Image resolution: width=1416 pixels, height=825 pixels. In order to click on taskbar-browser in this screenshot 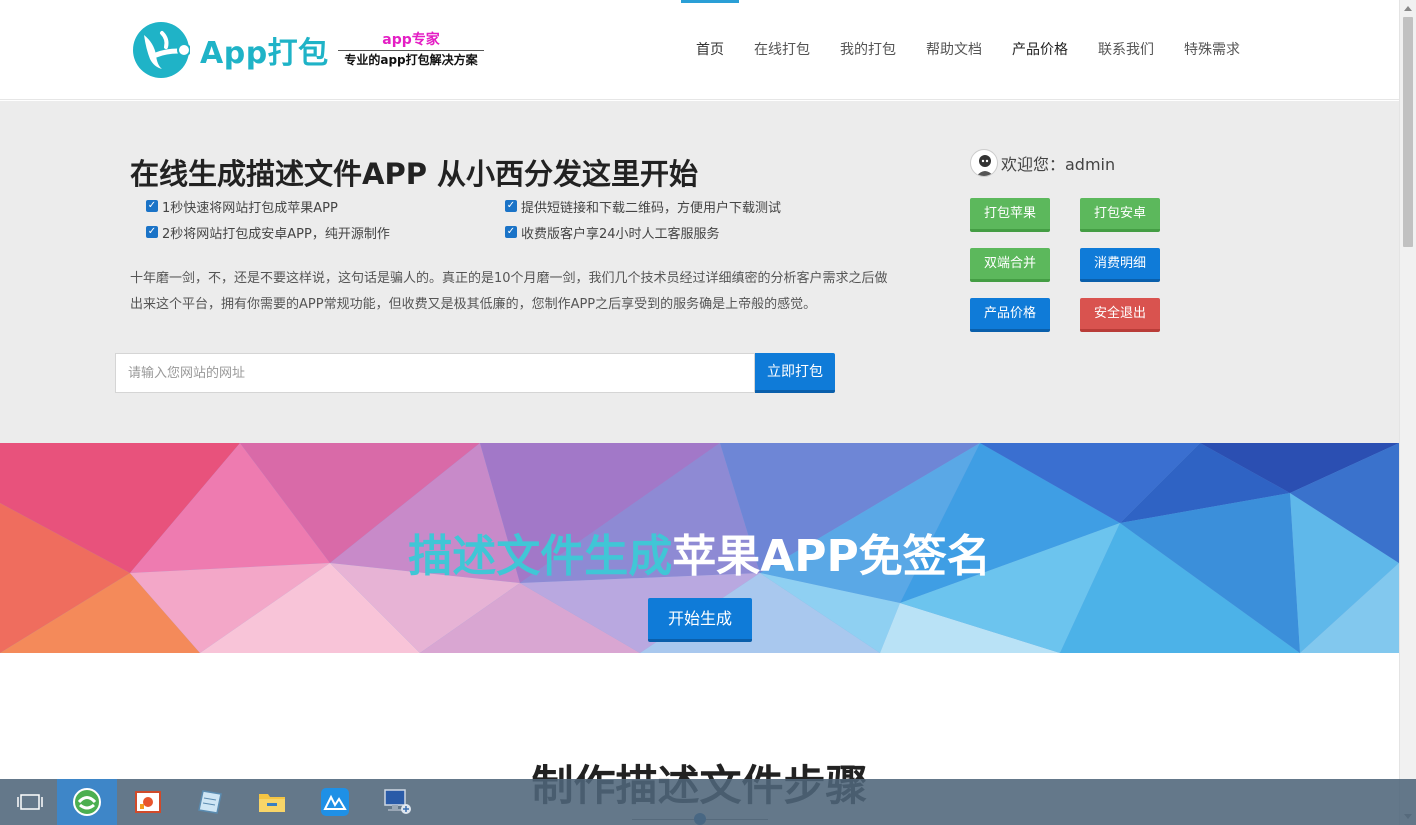, I will do `click(87, 802)`.